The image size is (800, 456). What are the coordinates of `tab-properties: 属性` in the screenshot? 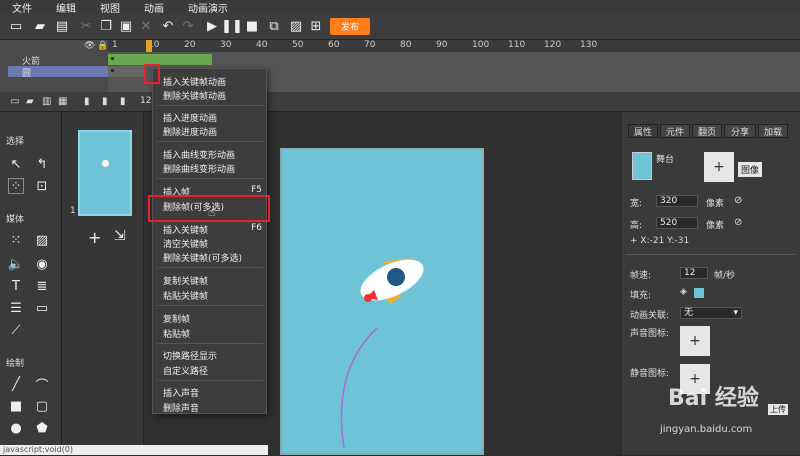 It's located at (643, 131).